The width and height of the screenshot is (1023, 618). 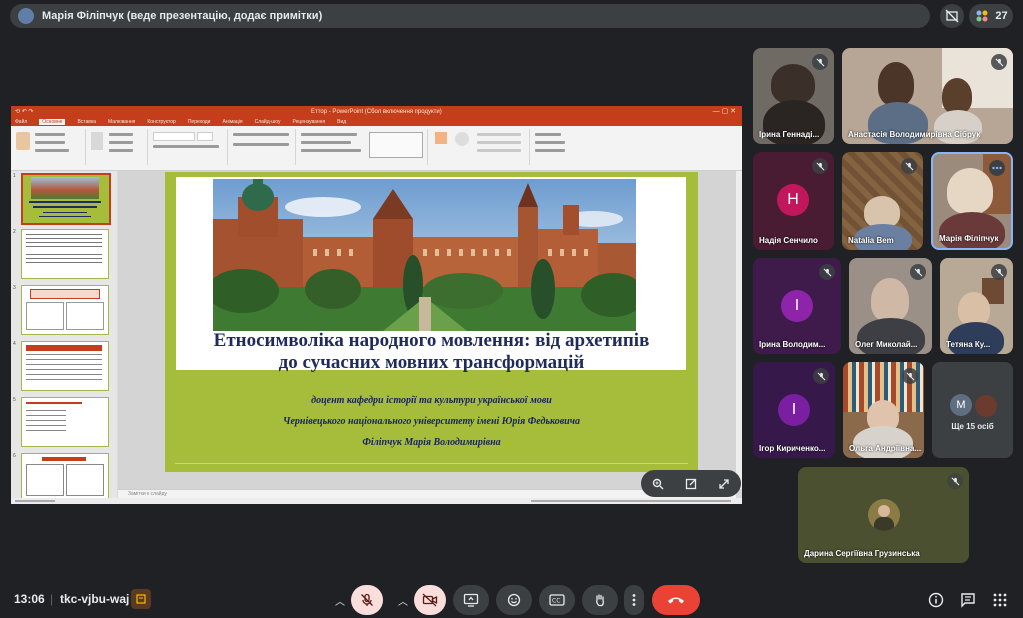 I want to click on participant-name: Дарина Сергіївна Грузинська, so click(x=862, y=553).